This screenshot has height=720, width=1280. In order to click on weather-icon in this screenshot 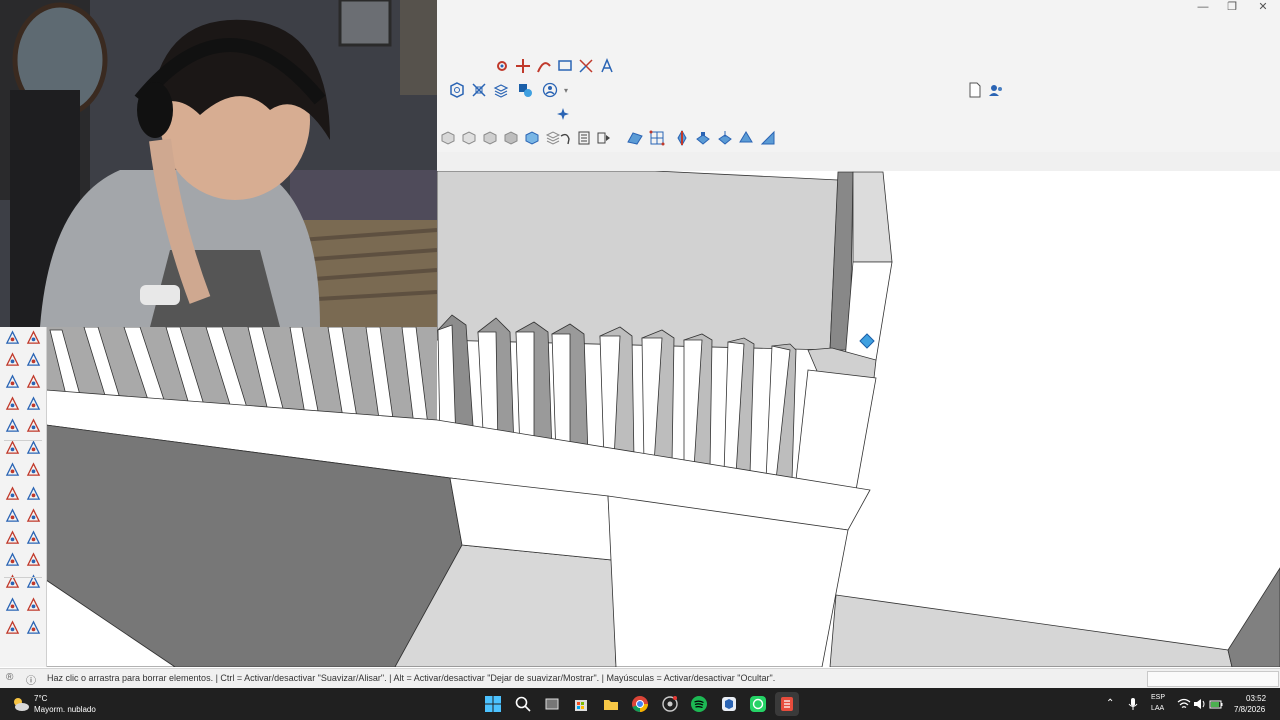, I will do `click(20, 704)`.